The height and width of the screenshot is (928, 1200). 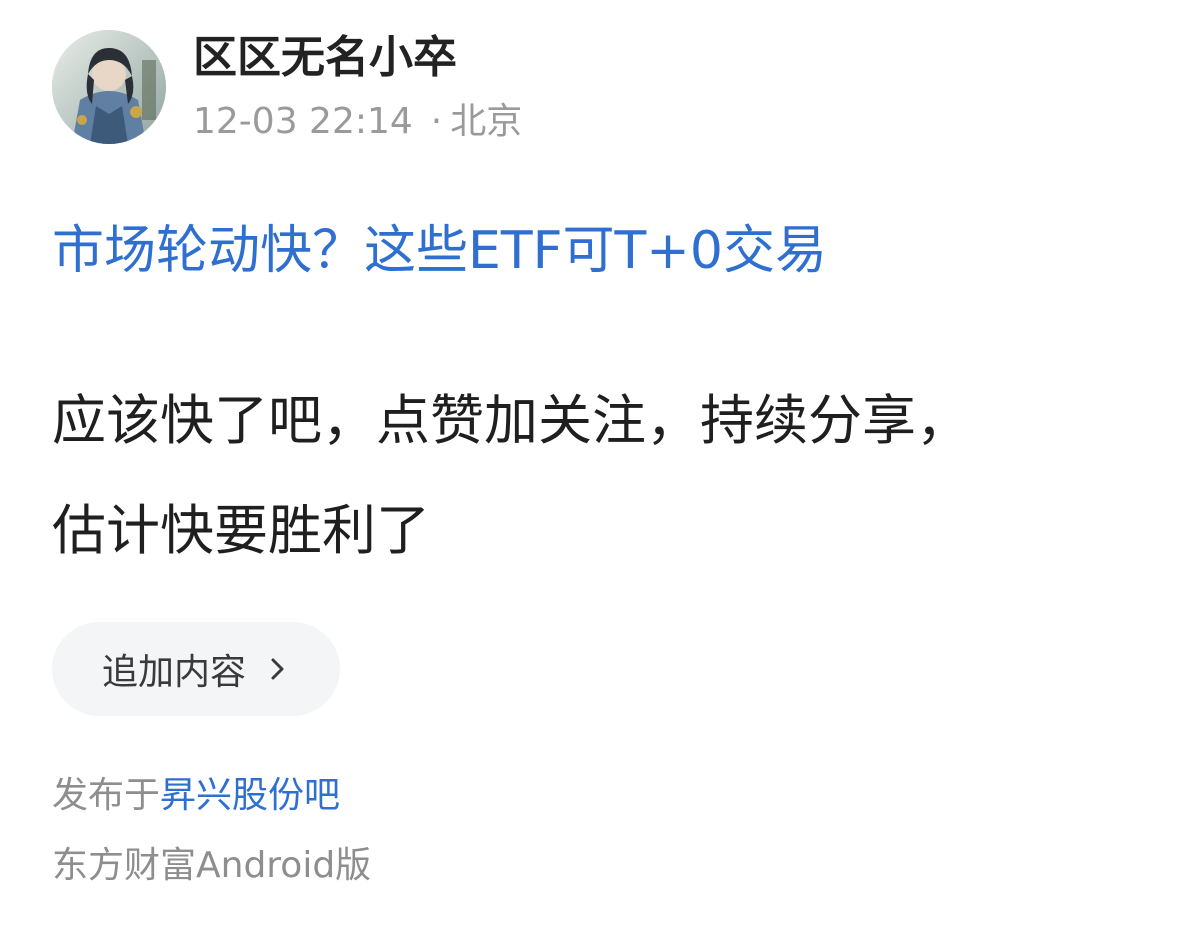 I want to click on append-content-button: 追加内容, so click(x=196, y=669).